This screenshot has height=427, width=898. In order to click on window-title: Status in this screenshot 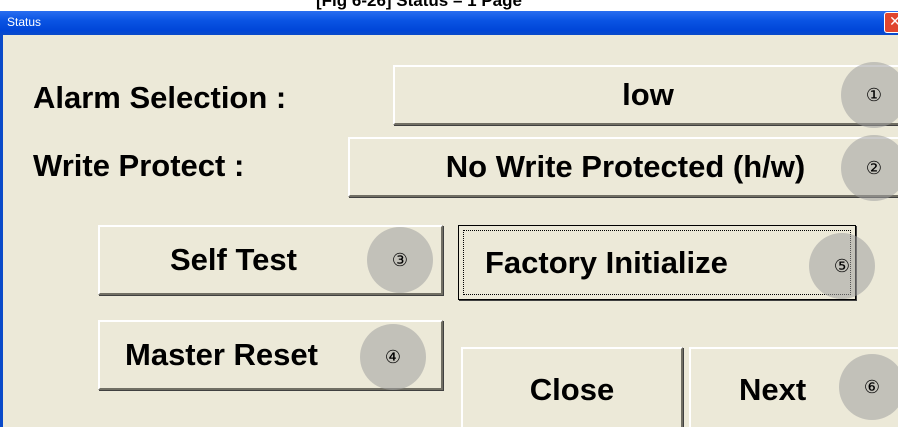, I will do `click(24, 22)`.